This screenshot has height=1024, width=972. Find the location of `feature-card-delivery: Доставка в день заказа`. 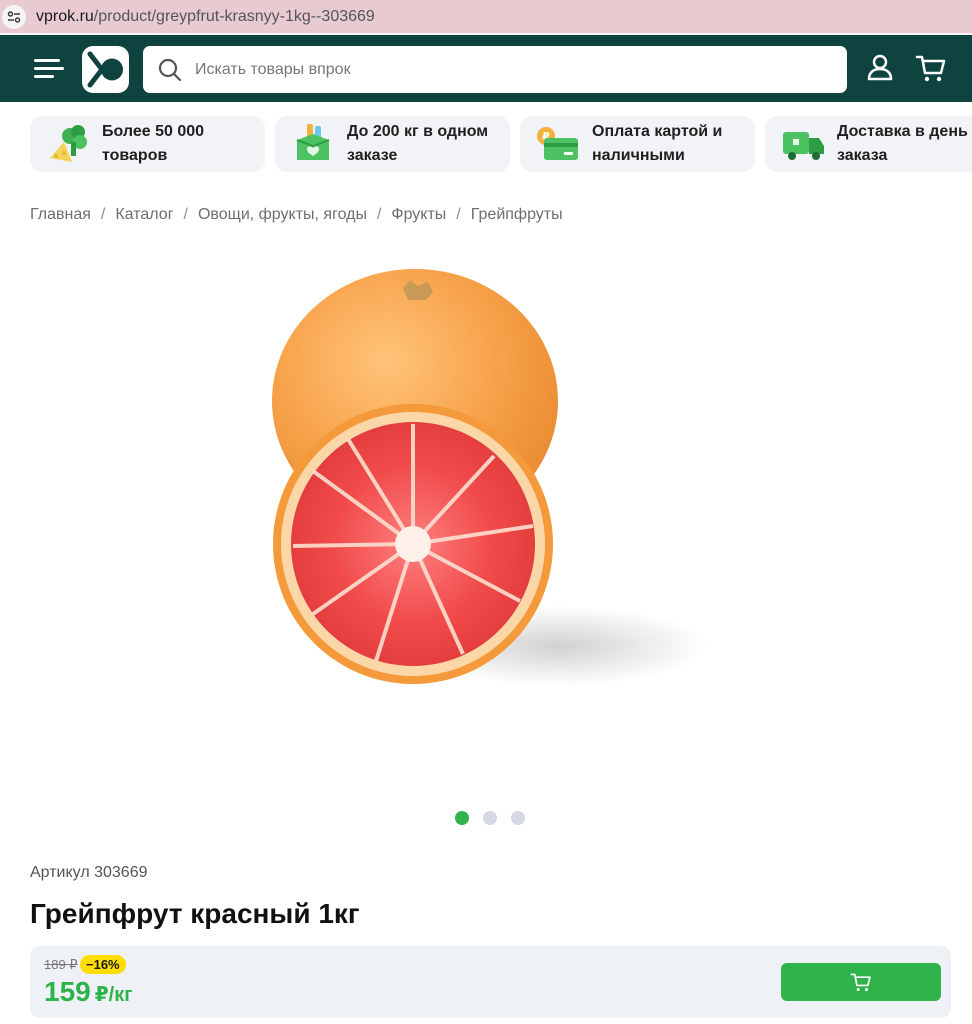

feature-card-delivery: Доставка в день заказа is located at coordinates (868, 144).